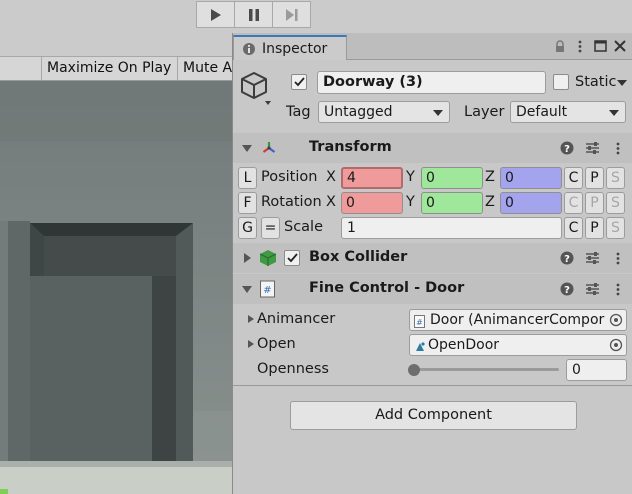  I want to click on play-button, so click(215, 14).